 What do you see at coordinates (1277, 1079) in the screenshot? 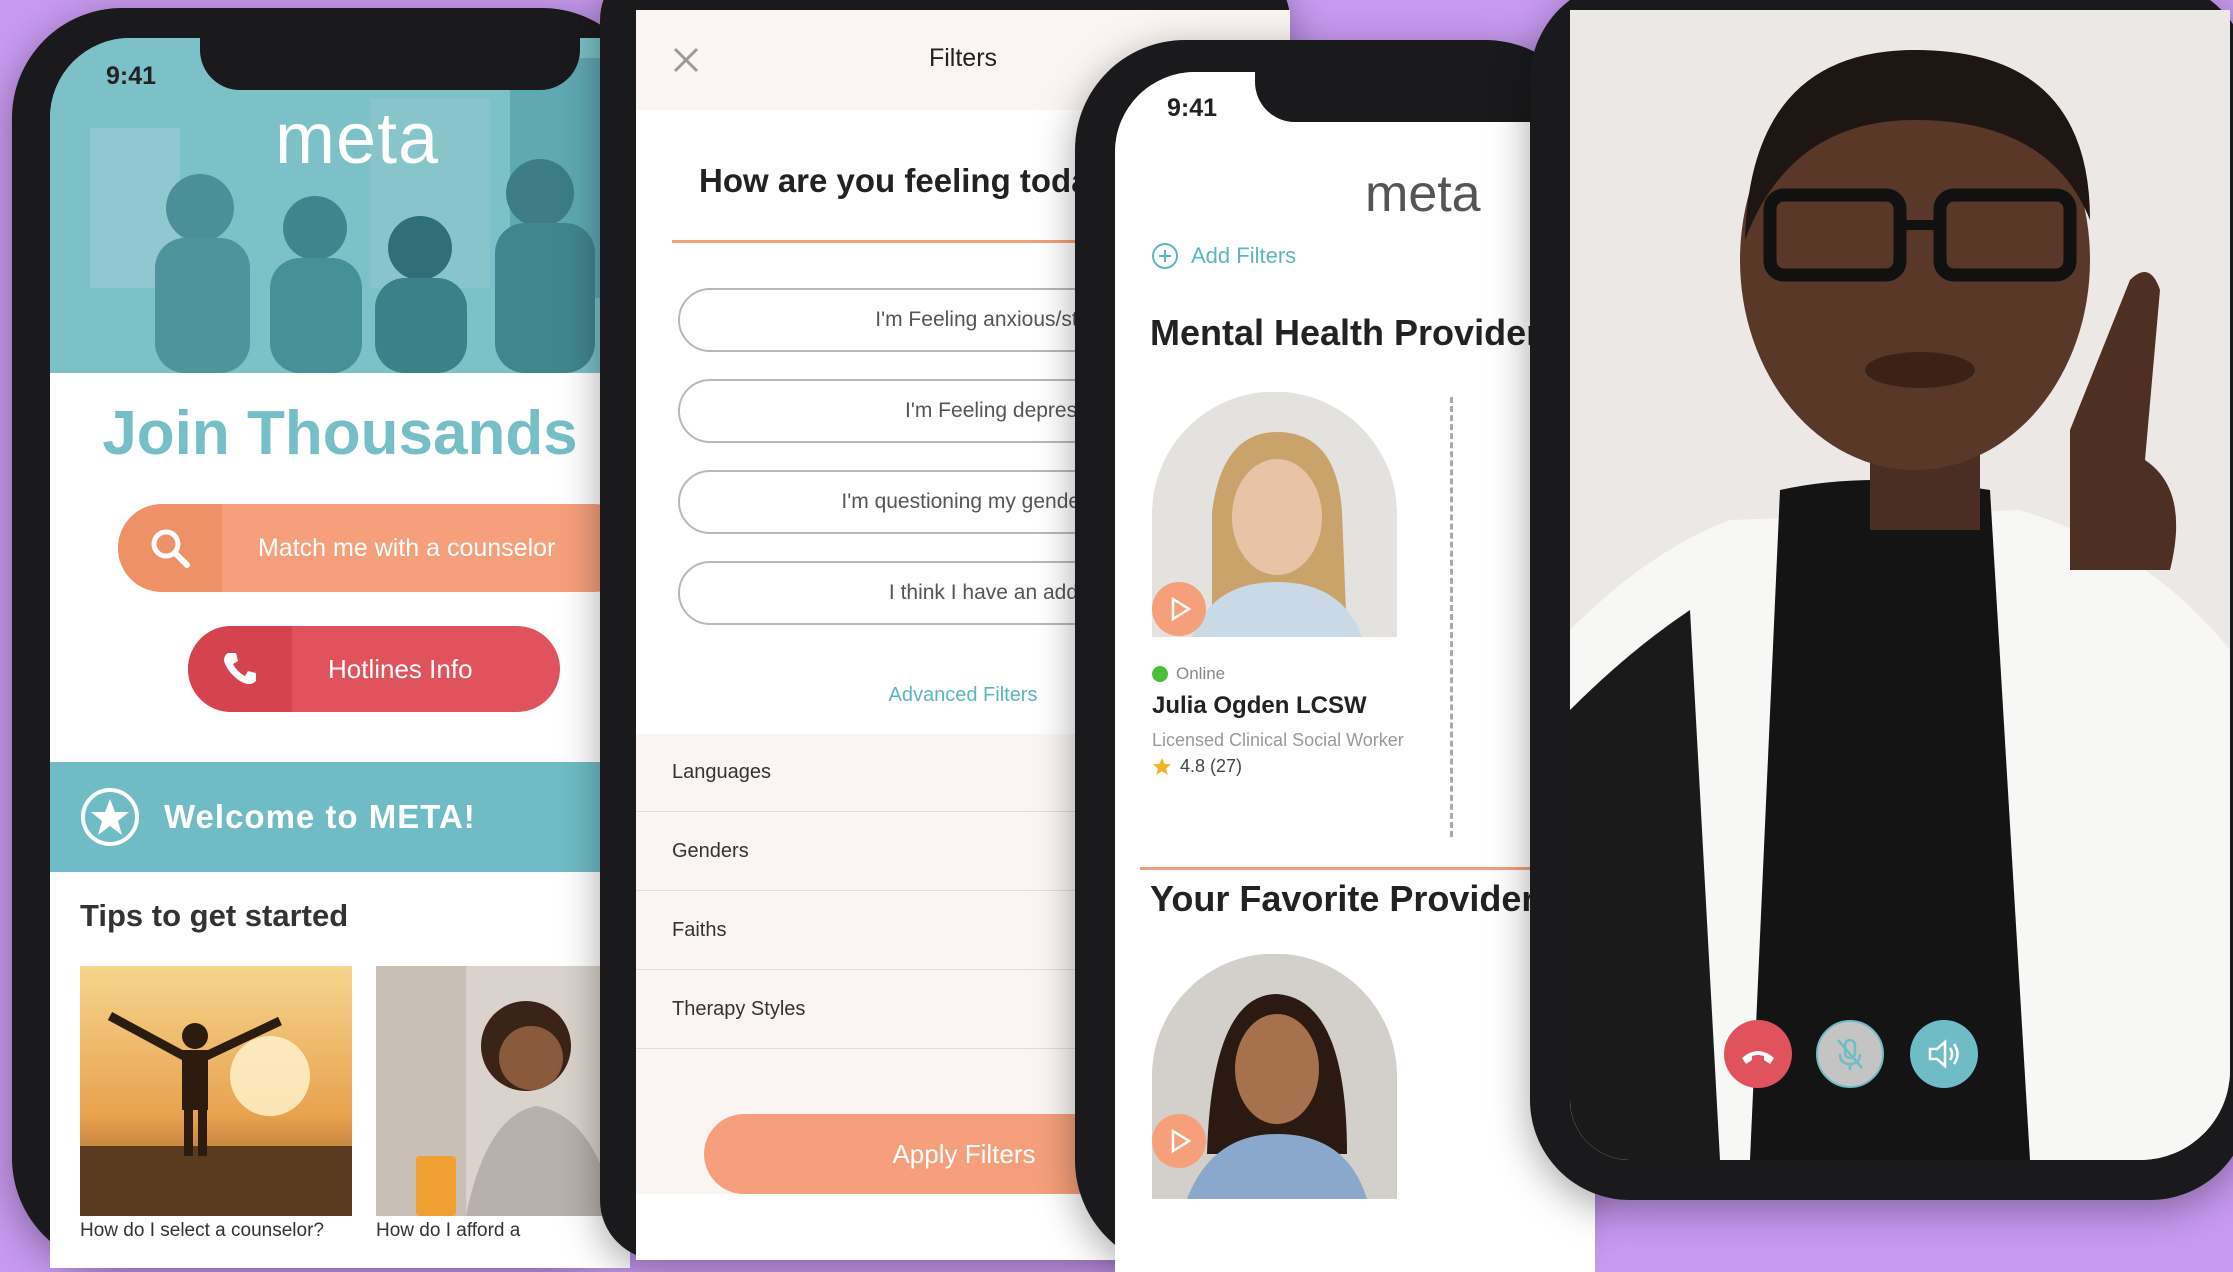
I see `favorite-provider-card` at bounding box center [1277, 1079].